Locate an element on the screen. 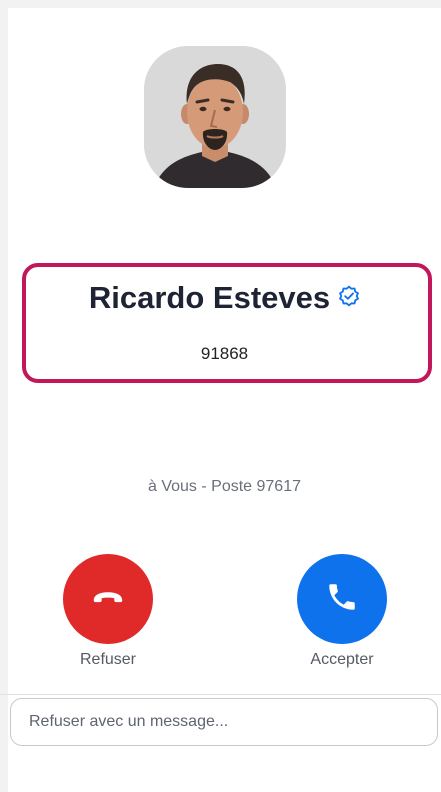 This screenshot has width=441, height=792. accept-call-button is located at coordinates (342, 599).